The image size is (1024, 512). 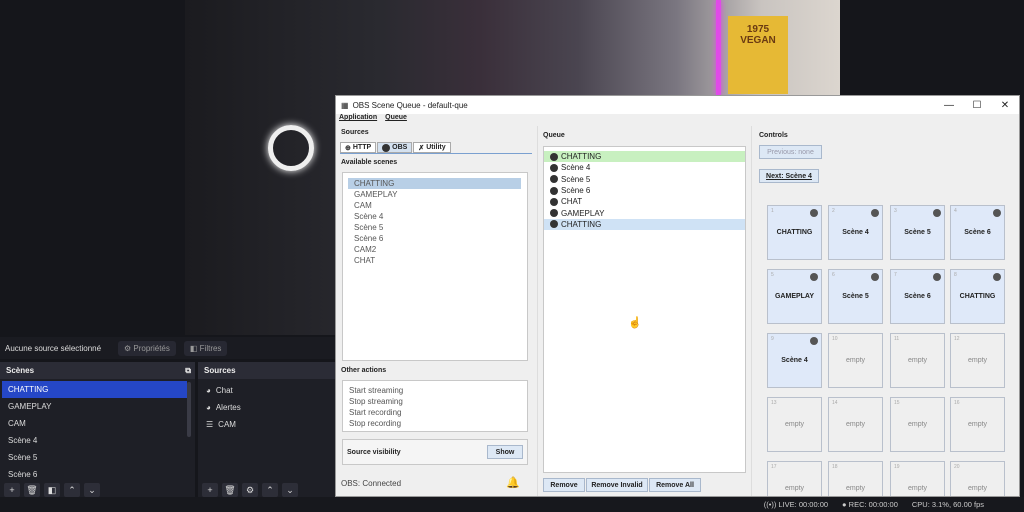 I want to click on scene-item: Scène 6, so click(x=94, y=473).